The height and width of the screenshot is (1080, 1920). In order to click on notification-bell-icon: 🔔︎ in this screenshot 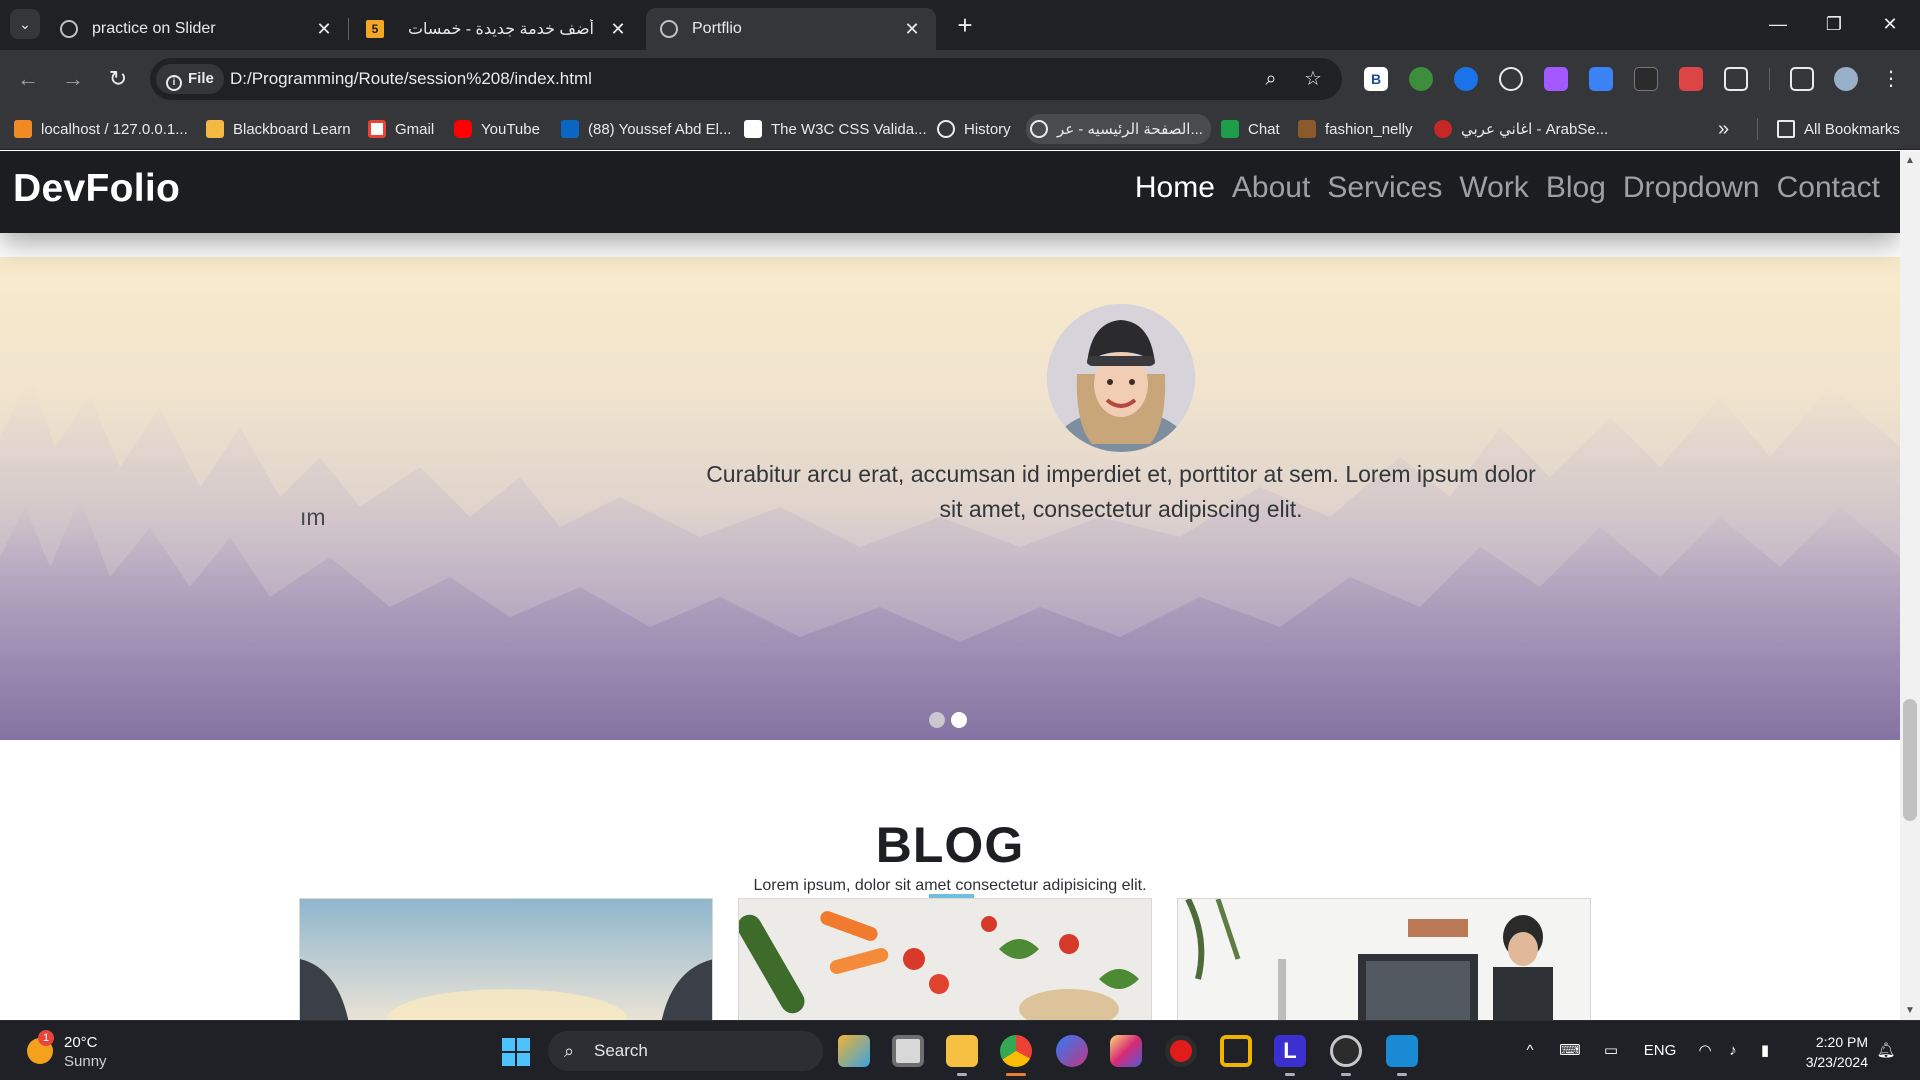, I will do `click(1886, 1050)`.